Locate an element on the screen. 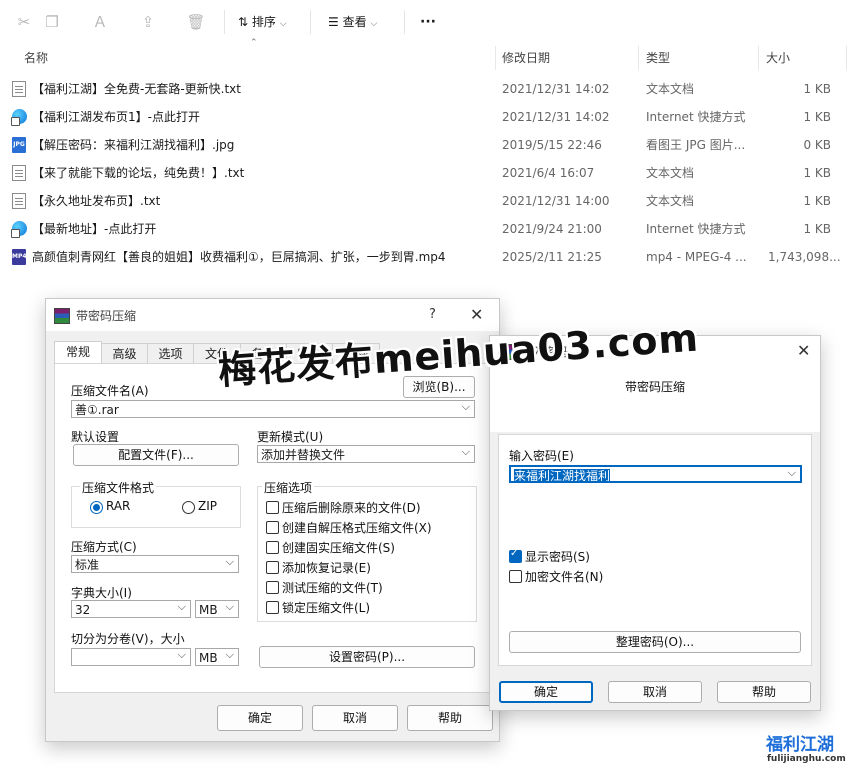 This screenshot has width=867, height=773. recovery-record-checkbox is located at coordinates (272, 567).